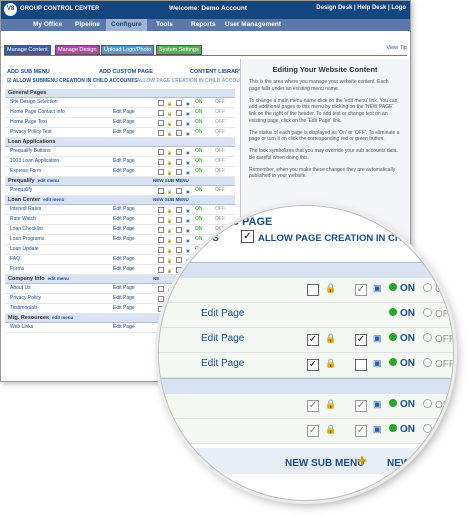  What do you see at coordinates (247, 236) in the screenshot?
I see `mag-allow-page-checkbox: ✓` at bounding box center [247, 236].